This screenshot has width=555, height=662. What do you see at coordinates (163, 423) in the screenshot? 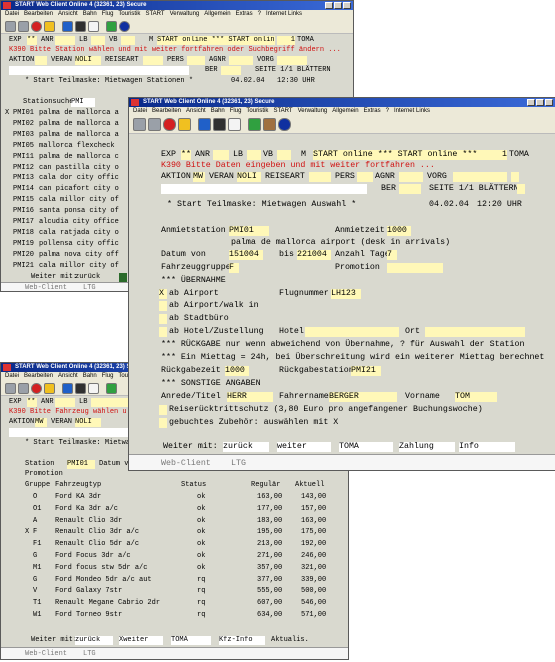
I see `zubehoer-check` at bounding box center [163, 423].